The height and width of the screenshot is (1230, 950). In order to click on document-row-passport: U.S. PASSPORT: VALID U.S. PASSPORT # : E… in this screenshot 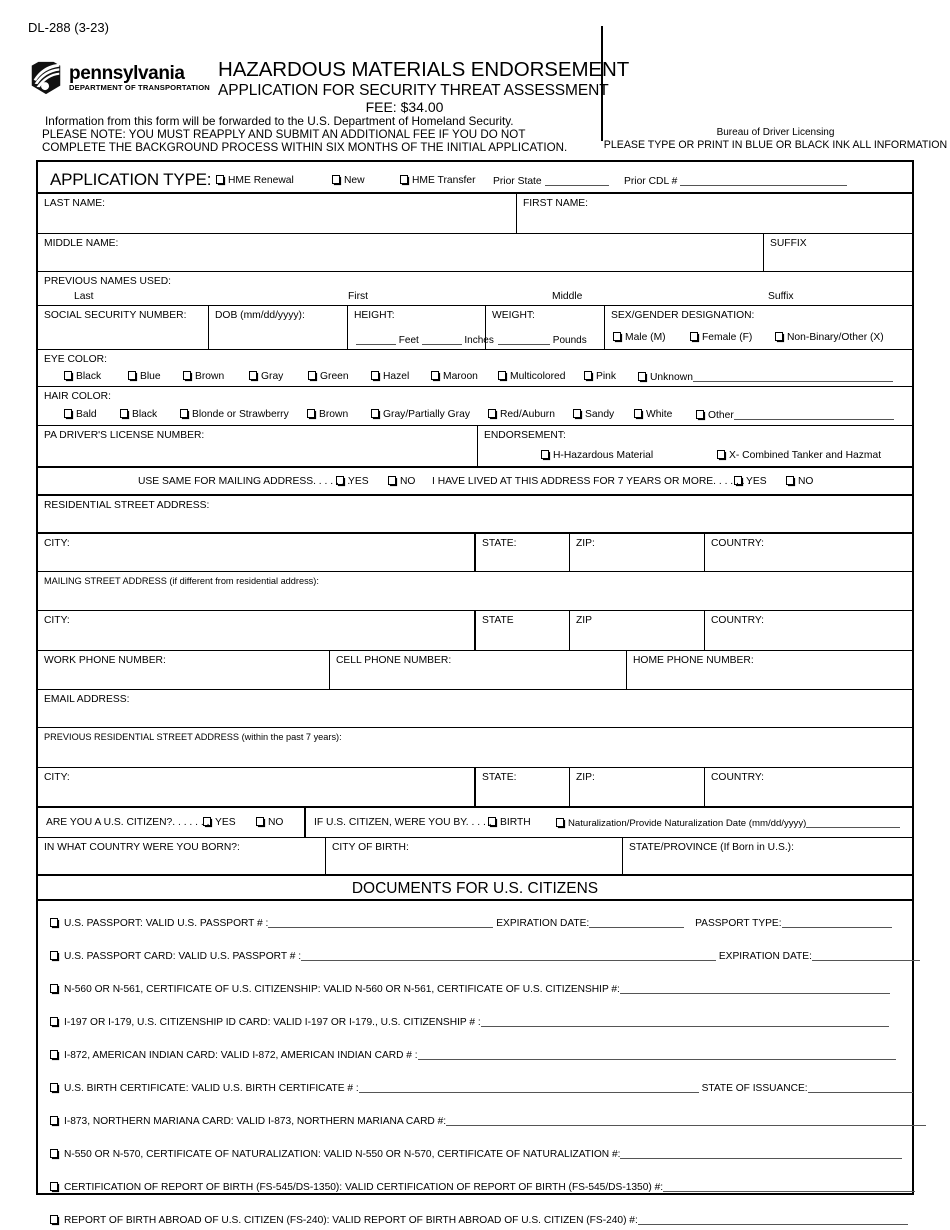, I will do `click(475, 925)`.